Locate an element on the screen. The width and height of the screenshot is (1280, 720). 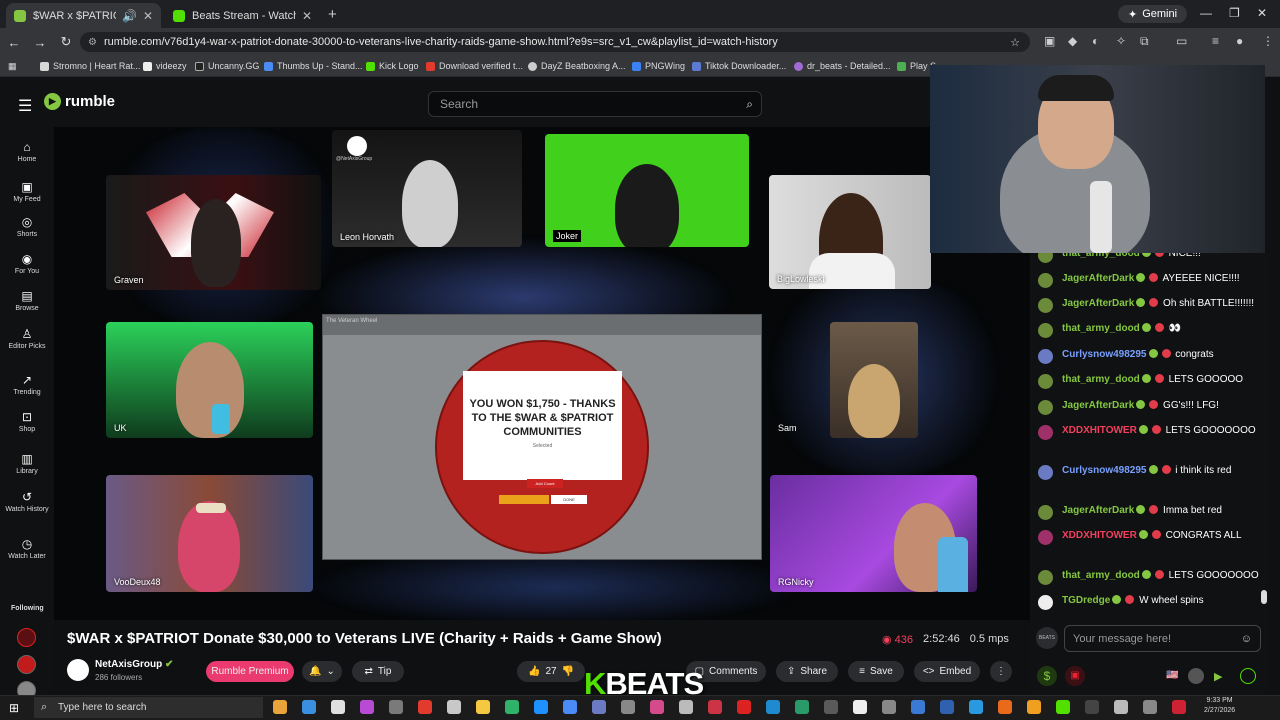
extension-icon: ◆ is located at coordinates (1072, 41).